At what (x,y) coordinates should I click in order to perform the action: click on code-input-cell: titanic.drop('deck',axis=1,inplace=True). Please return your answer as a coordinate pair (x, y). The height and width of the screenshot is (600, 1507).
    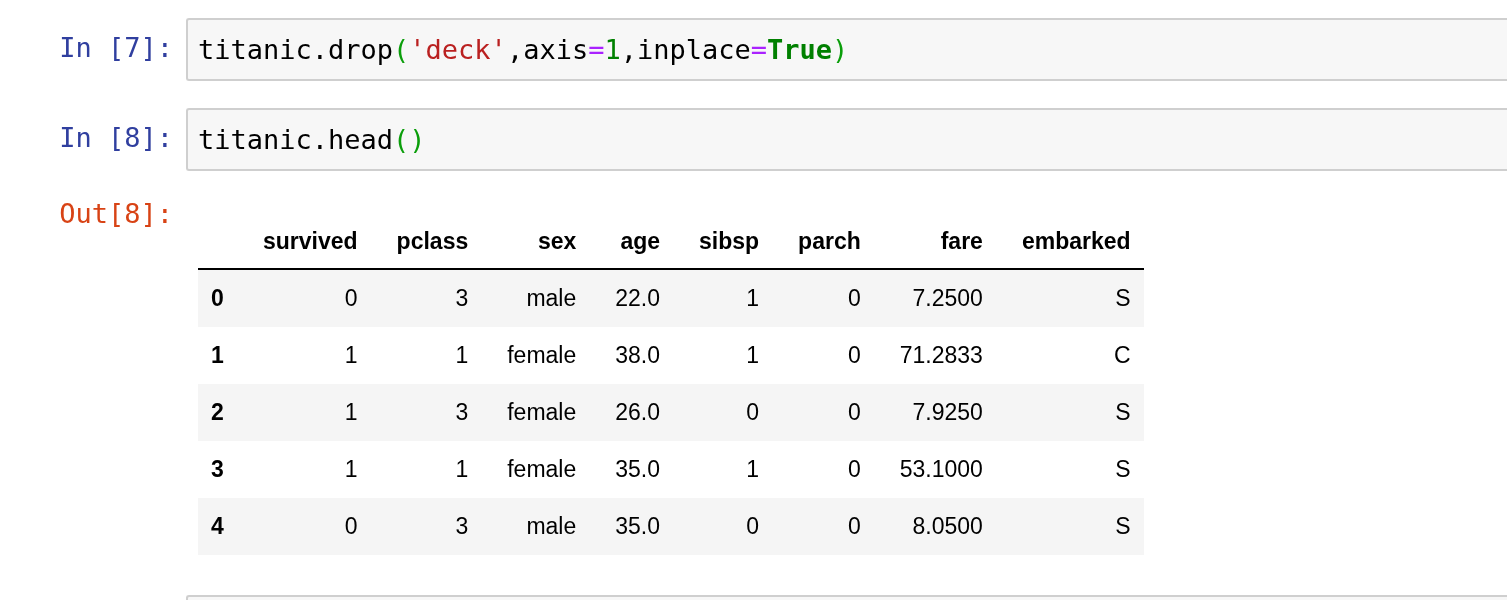
    Looking at the image, I should click on (846, 49).